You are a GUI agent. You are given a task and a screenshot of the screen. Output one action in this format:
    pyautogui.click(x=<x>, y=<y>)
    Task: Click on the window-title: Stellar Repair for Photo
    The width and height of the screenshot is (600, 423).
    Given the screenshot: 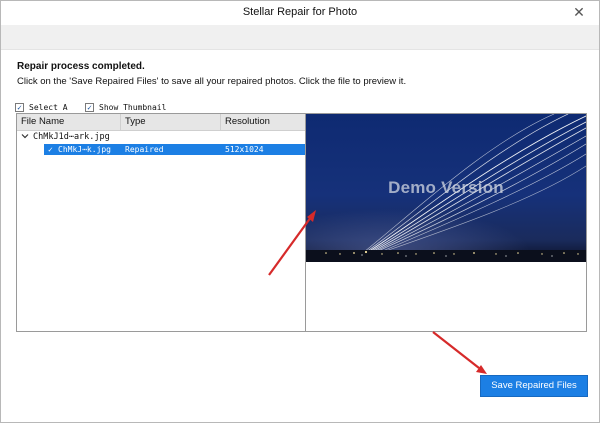 What is the action you would take?
    pyautogui.click(x=300, y=12)
    